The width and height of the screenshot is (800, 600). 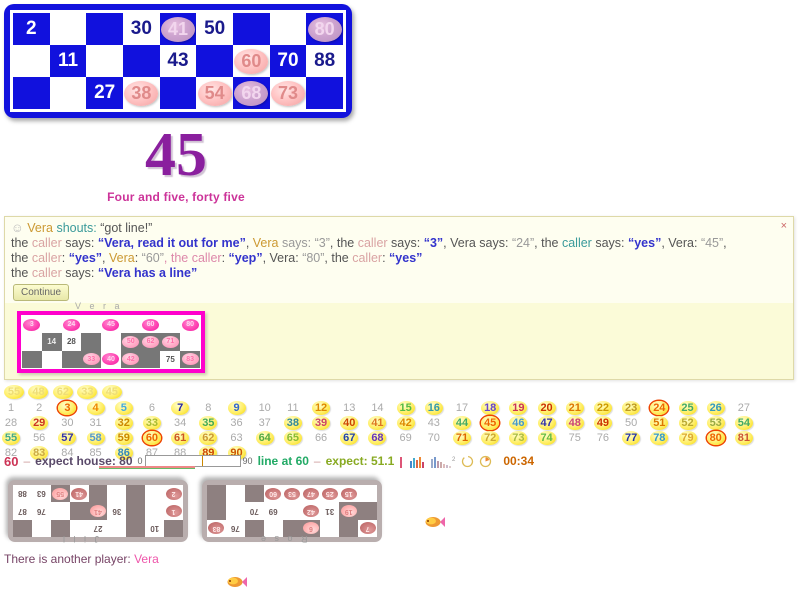 I want to click on bar-chart-wide-icon: 2, so click(x=443, y=461).